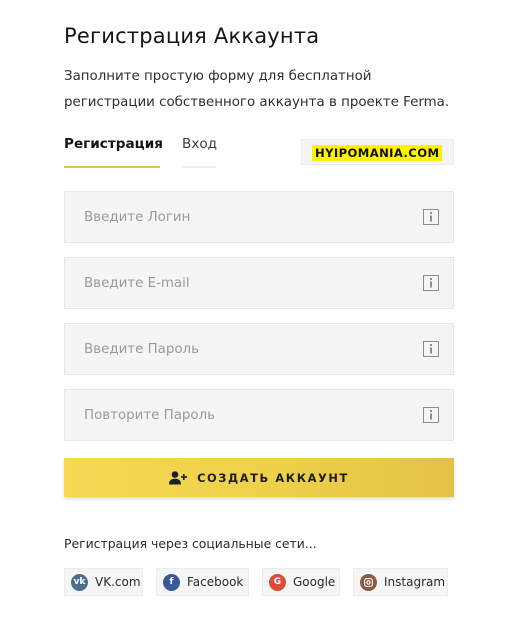  What do you see at coordinates (239, 349) in the screenshot?
I see `password-input` at bounding box center [239, 349].